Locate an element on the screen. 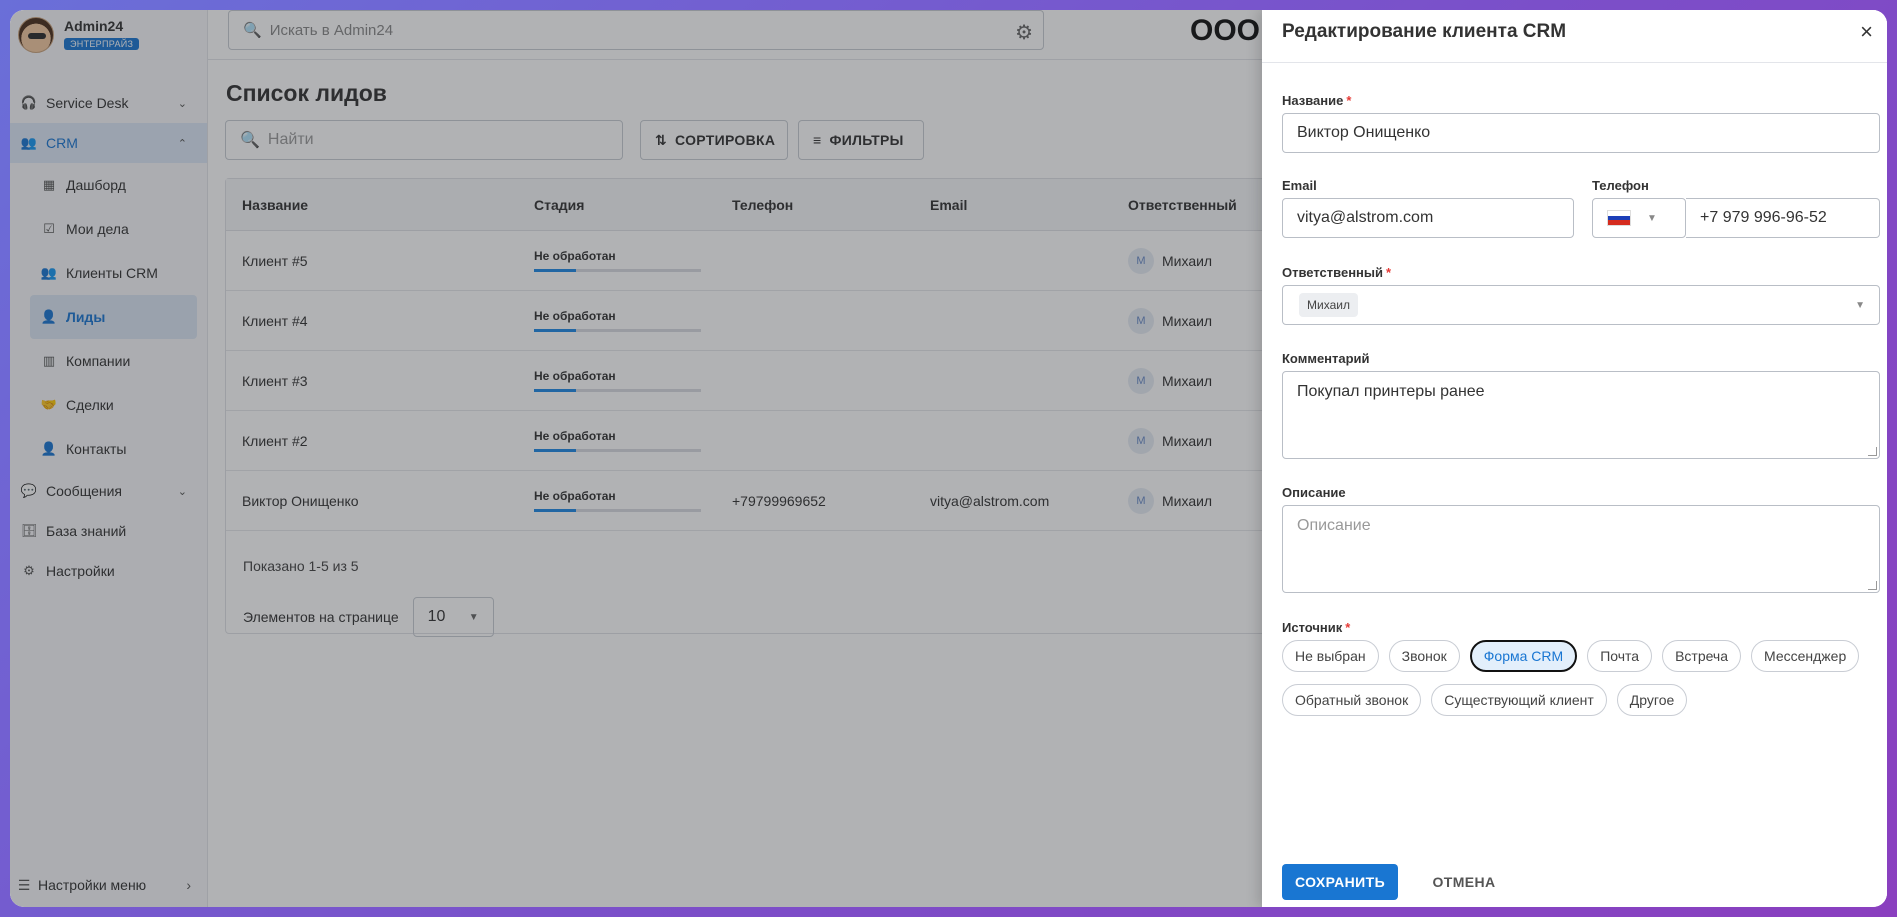 The width and height of the screenshot is (1897, 917). source-chip: Встреча is located at coordinates (1702, 656).